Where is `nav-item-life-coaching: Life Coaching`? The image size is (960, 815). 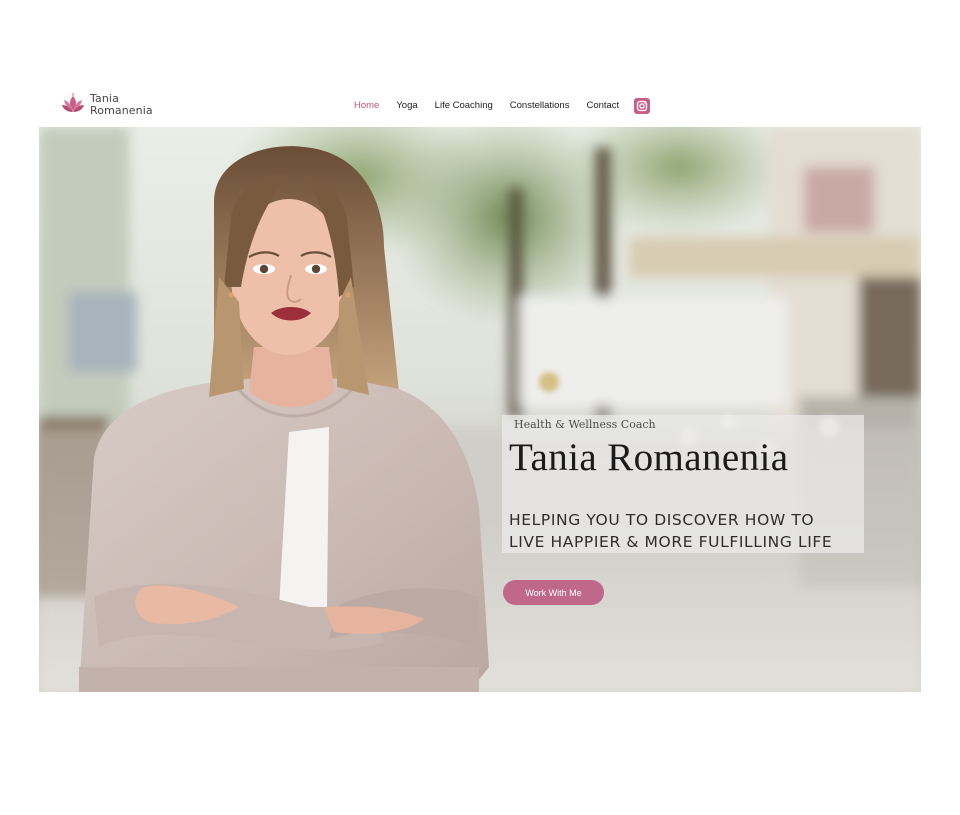 nav-item-life-coaching: Life Coaching is located at coordinates (464, 106).